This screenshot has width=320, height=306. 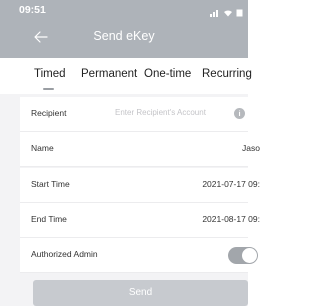 I want to click on authorized-admin-toggle, so click(x=243, y=255).